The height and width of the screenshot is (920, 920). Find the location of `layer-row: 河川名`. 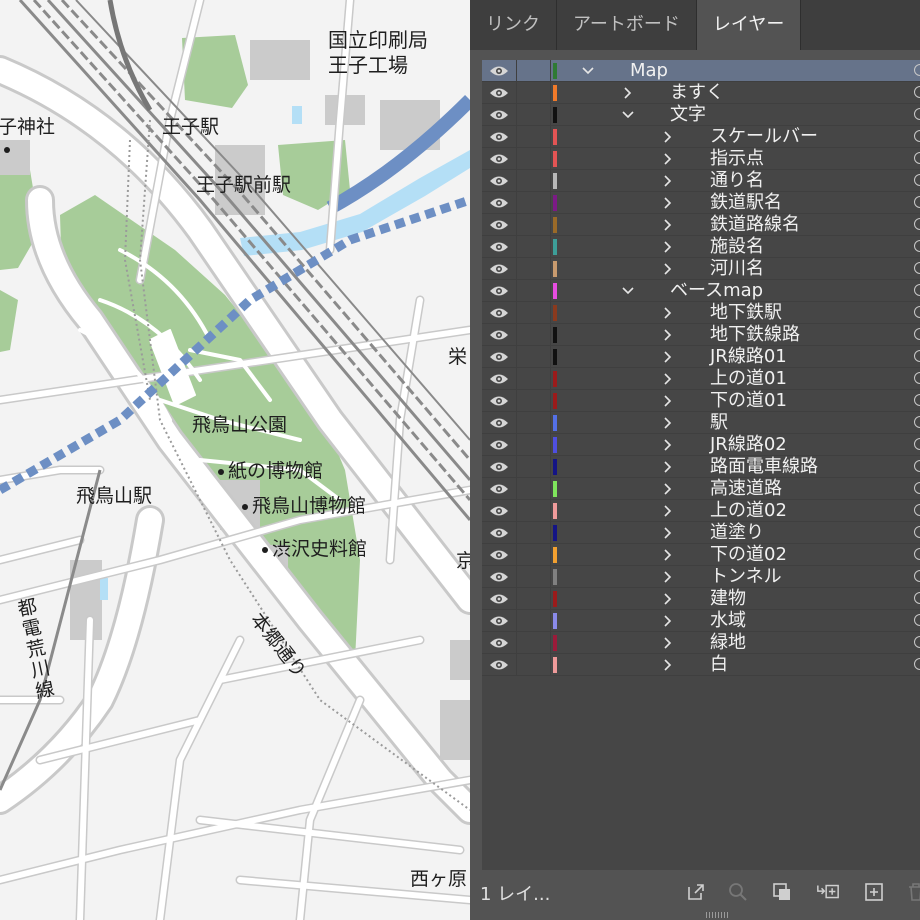

layer-row: 河川名 is located at coordinates (701, 269).